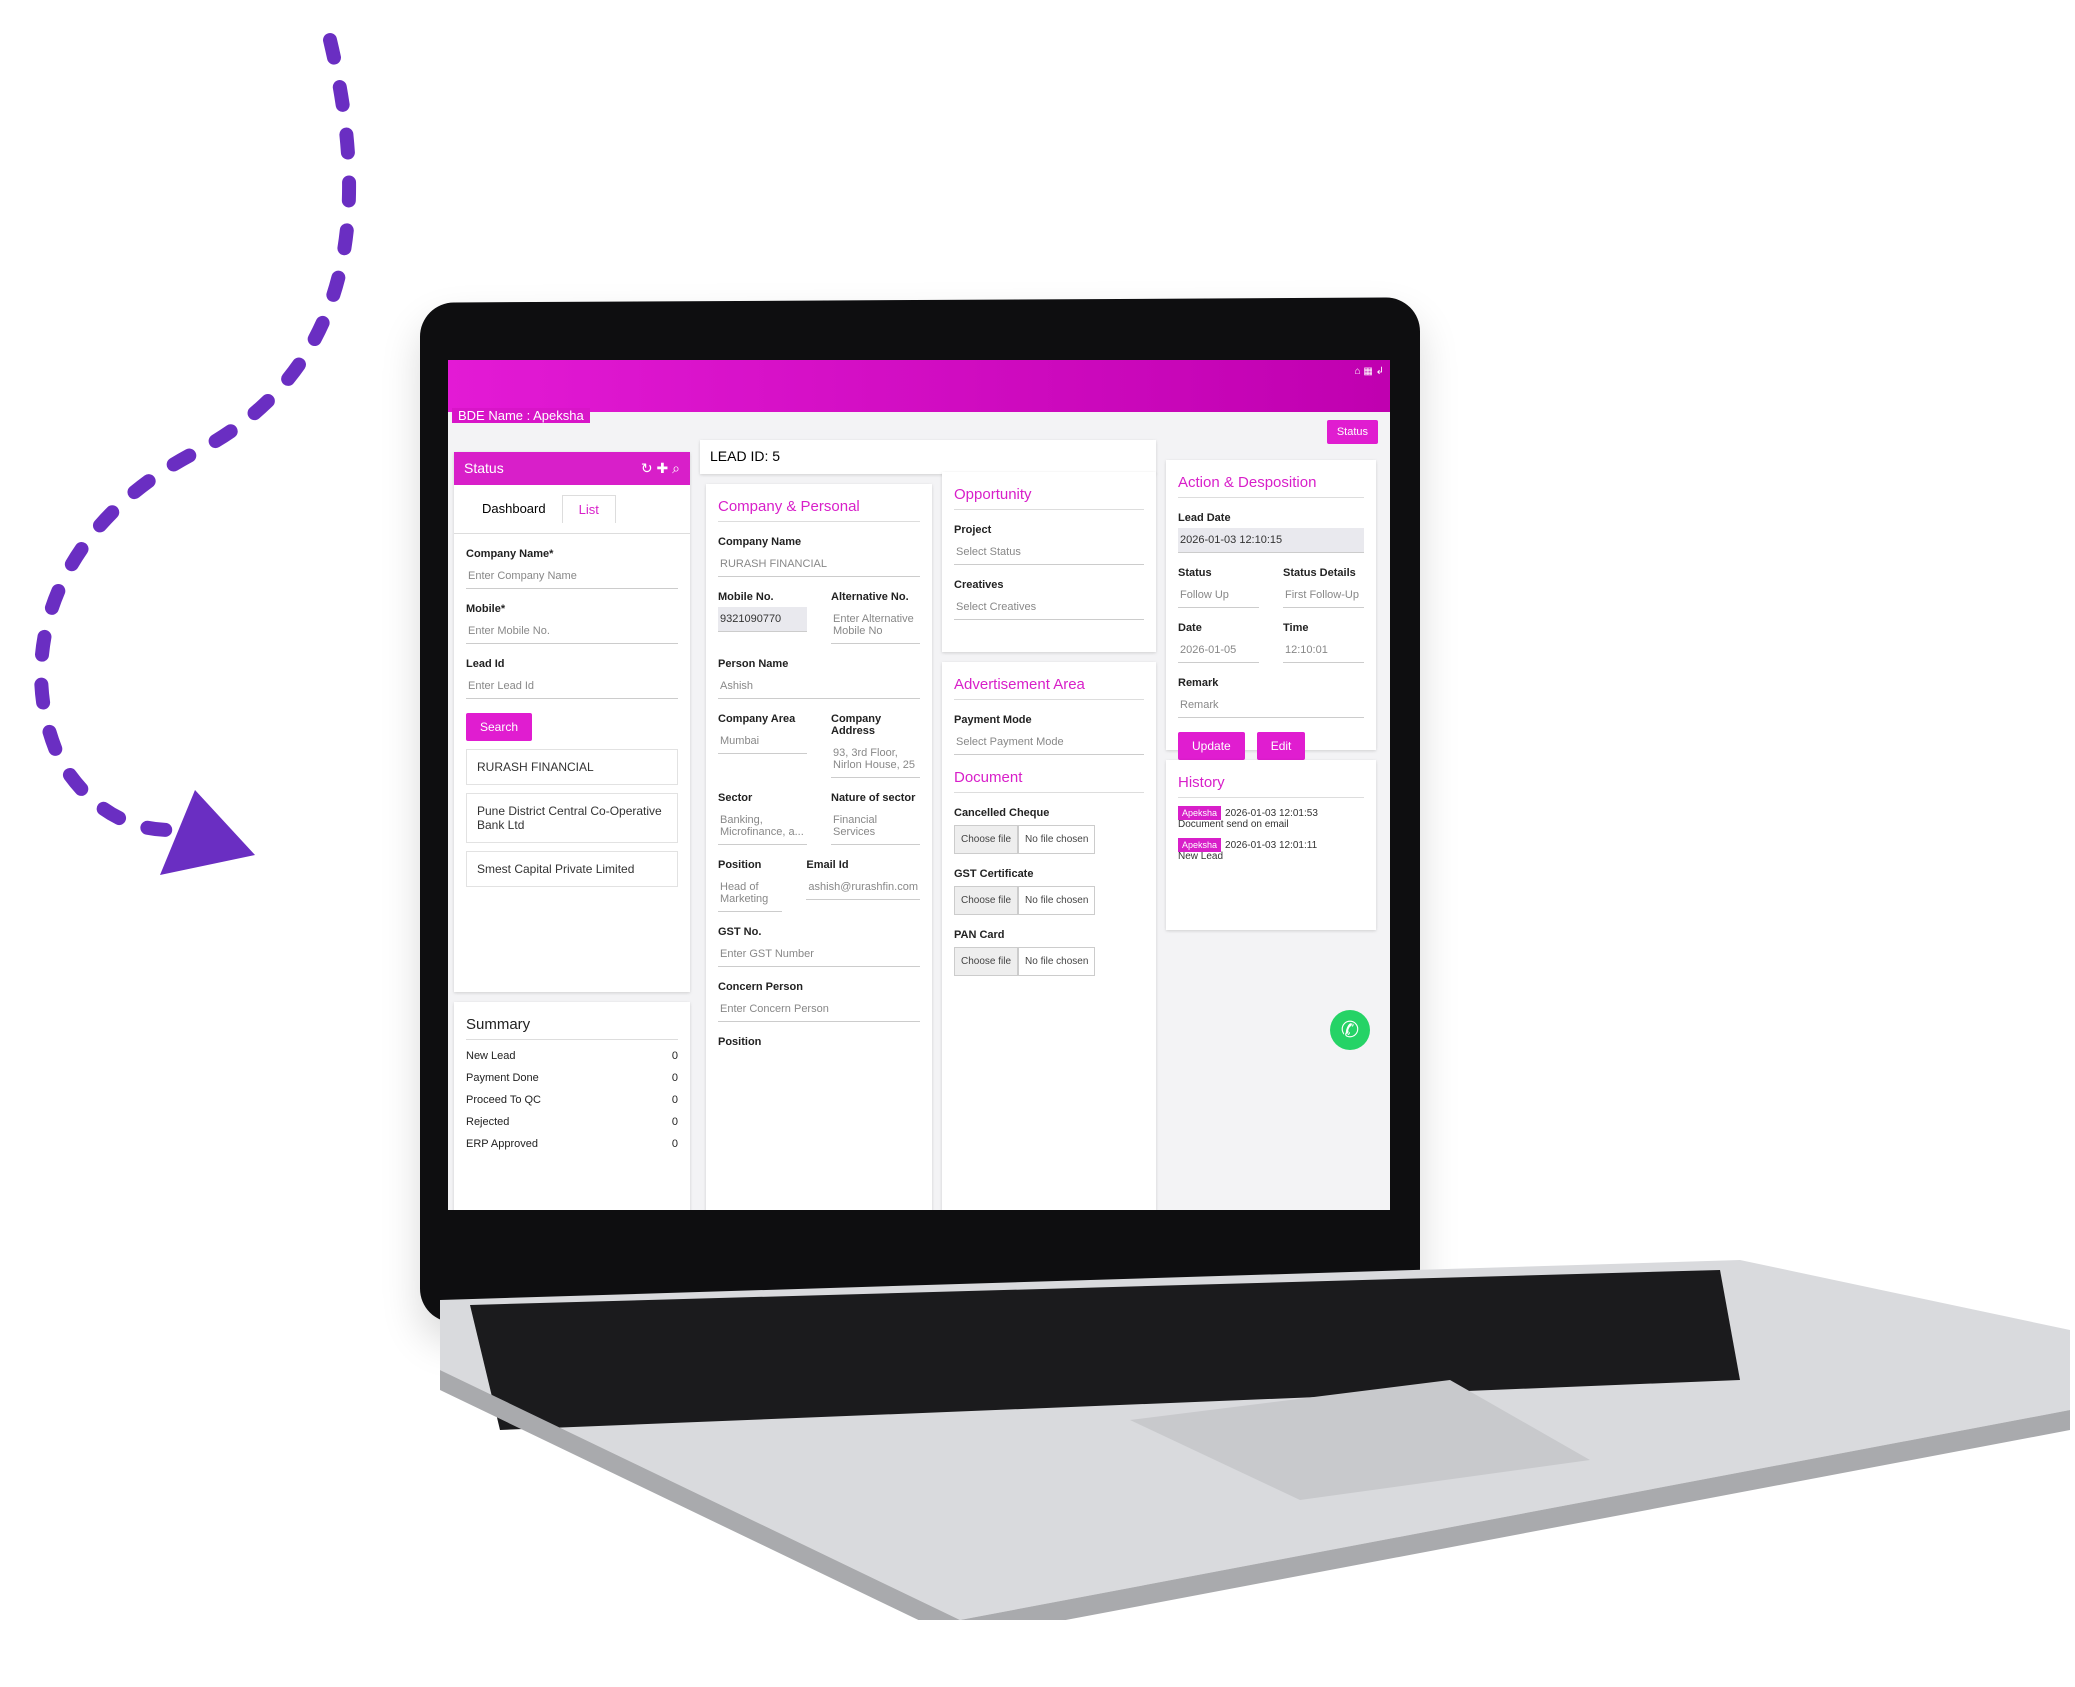 The image size is (2075, 1687). Describe the element at coordinates (1271, 486) in the screenshot. I see `action-title: Action & Desposition` at that location.